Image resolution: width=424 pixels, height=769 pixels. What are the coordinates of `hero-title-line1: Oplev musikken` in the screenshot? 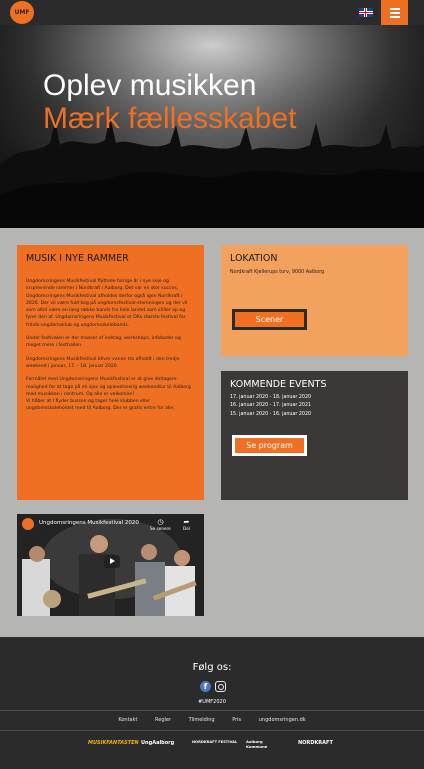 It's located at (150, 85).